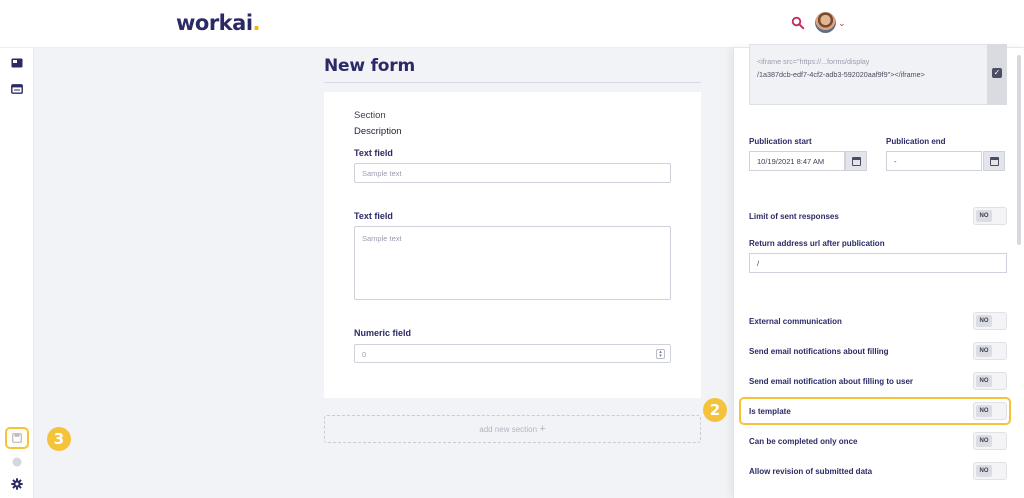  I want to click on limit-responses-label: Limit of sent responses, so click(794, 216).